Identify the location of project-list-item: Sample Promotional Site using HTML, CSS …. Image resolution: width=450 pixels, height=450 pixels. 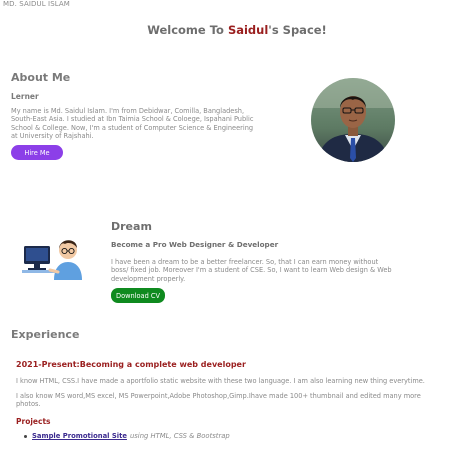
(127, 436).